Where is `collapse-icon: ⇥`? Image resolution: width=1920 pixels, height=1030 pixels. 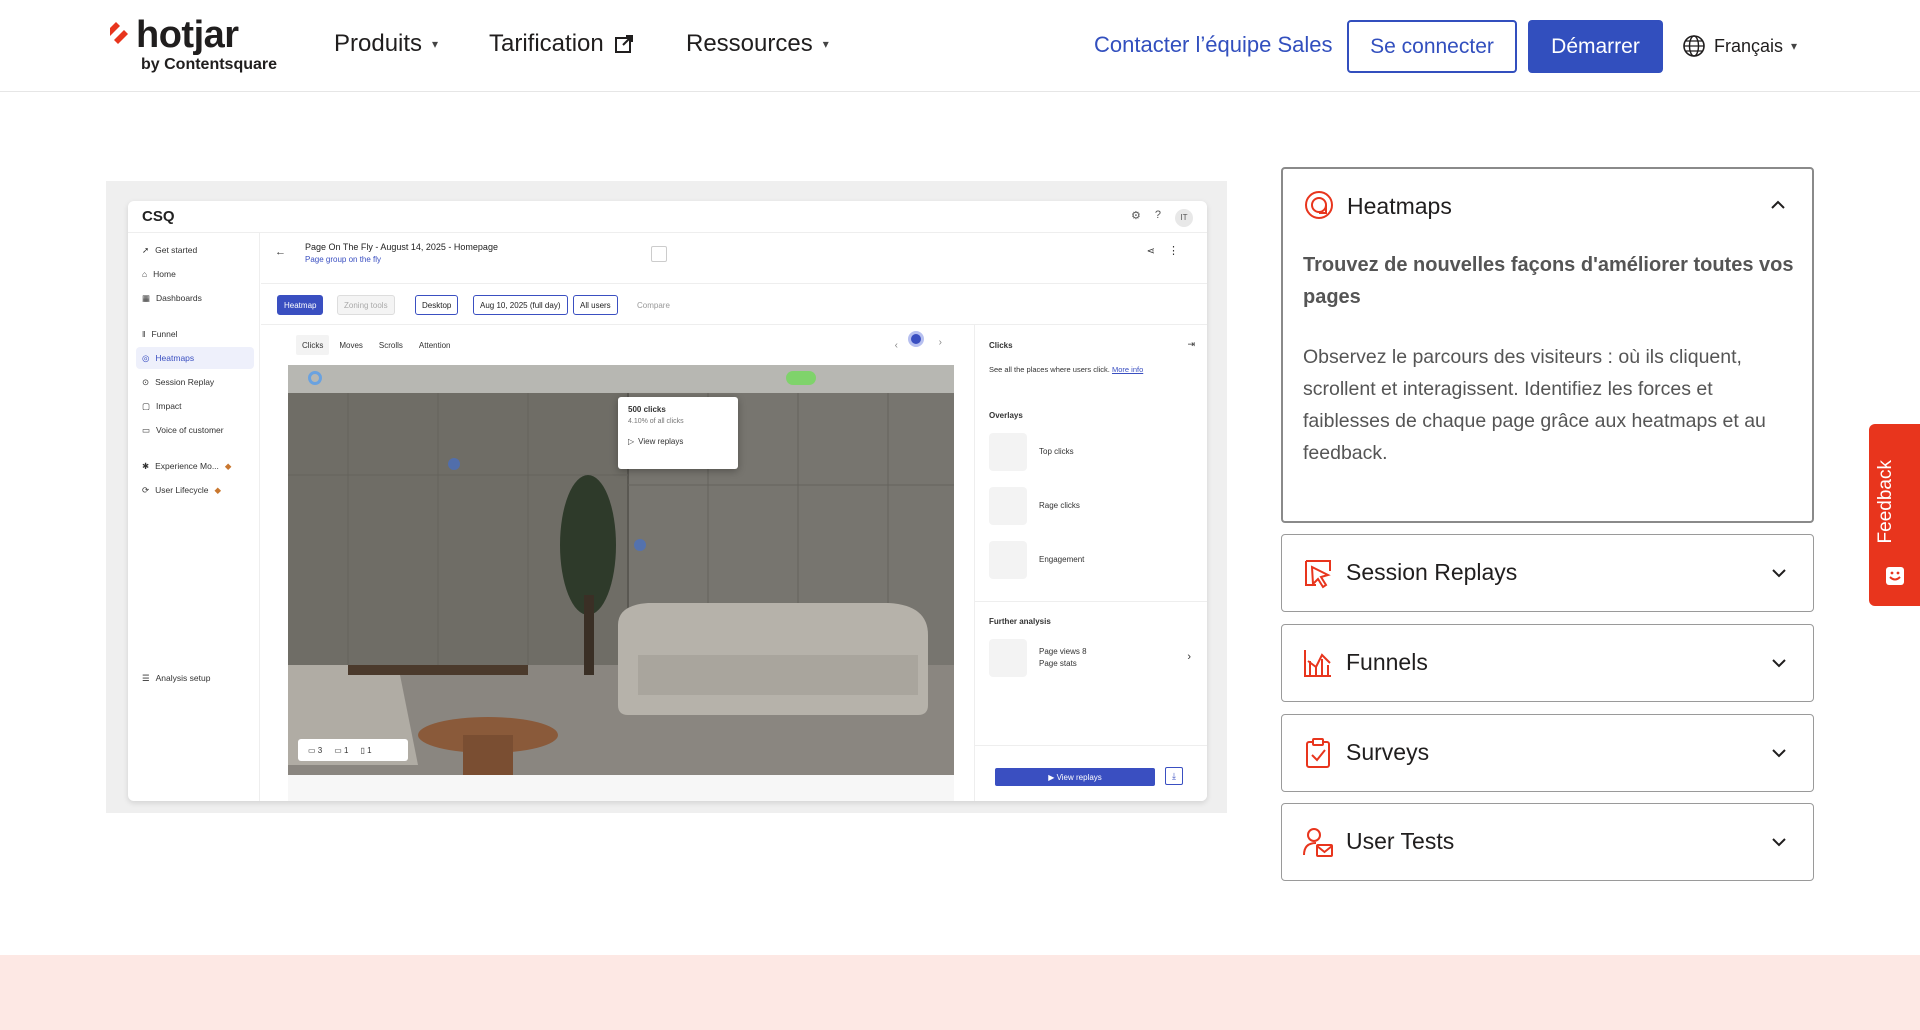
collapse-icon: ⇥ is located at coordinates (1191, 344).